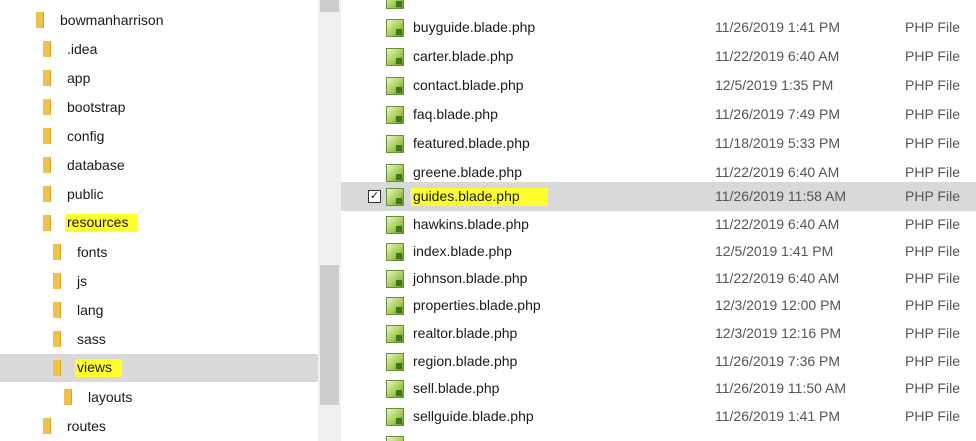 The width and height of the screenshot is (976, 441). I want to click on file-name: hawkins.blade.php, so click(471, 224).